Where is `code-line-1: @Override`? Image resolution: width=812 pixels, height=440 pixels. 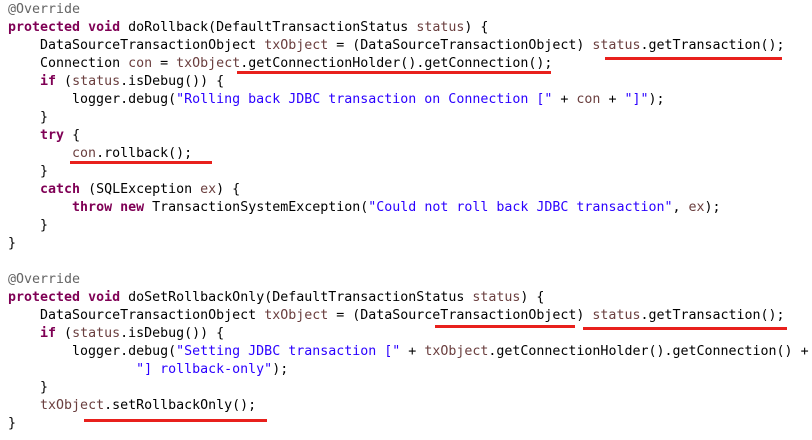 code-line-1: @Override is located at coordinates (44, 9).